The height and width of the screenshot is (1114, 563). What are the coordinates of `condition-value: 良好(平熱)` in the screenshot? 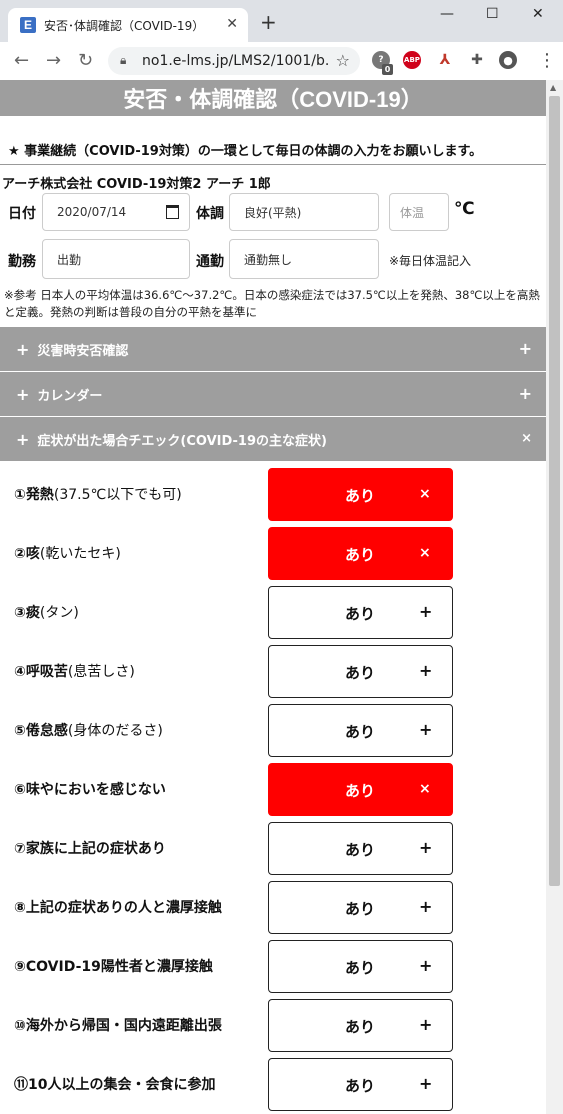 It's located at (273, 212).